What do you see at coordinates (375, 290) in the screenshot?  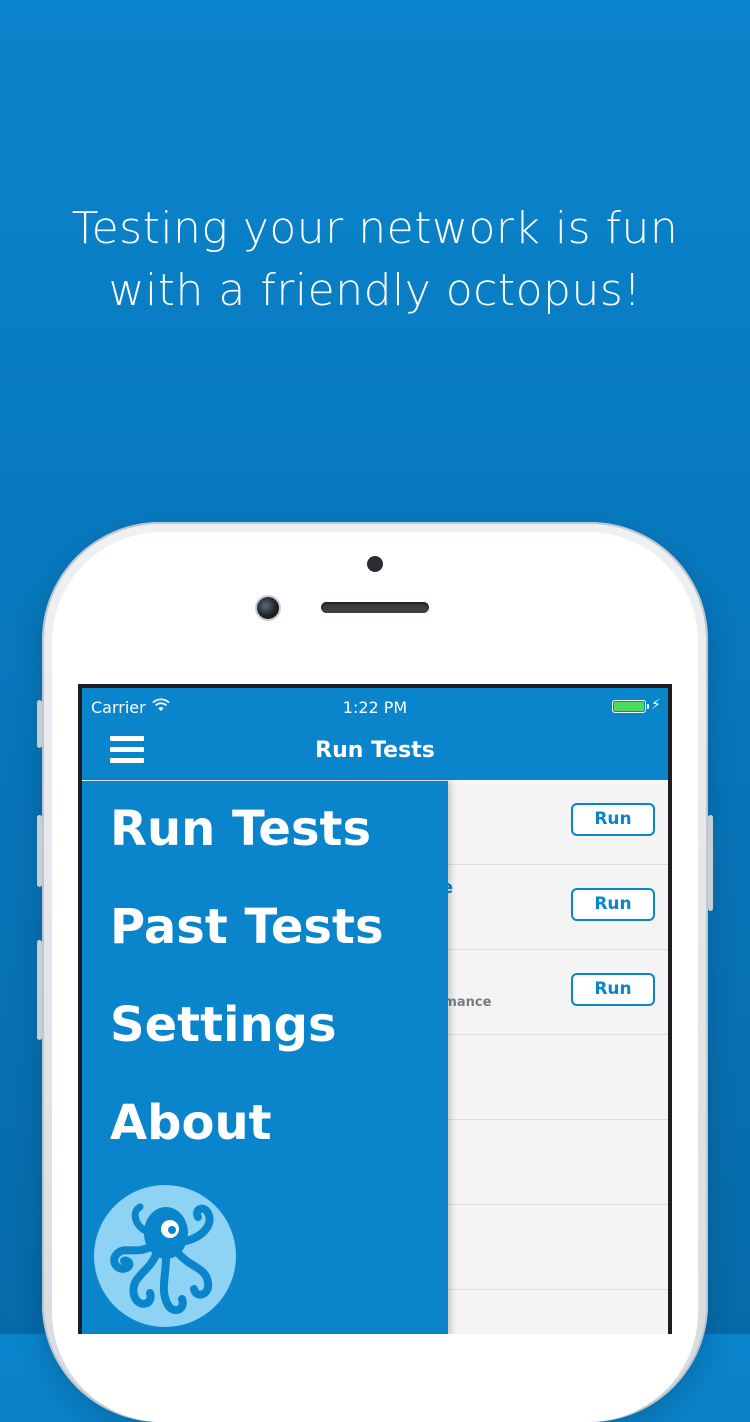 I see `headline-line-2: with a friendly octopus!` at bounding box center [375, 290].